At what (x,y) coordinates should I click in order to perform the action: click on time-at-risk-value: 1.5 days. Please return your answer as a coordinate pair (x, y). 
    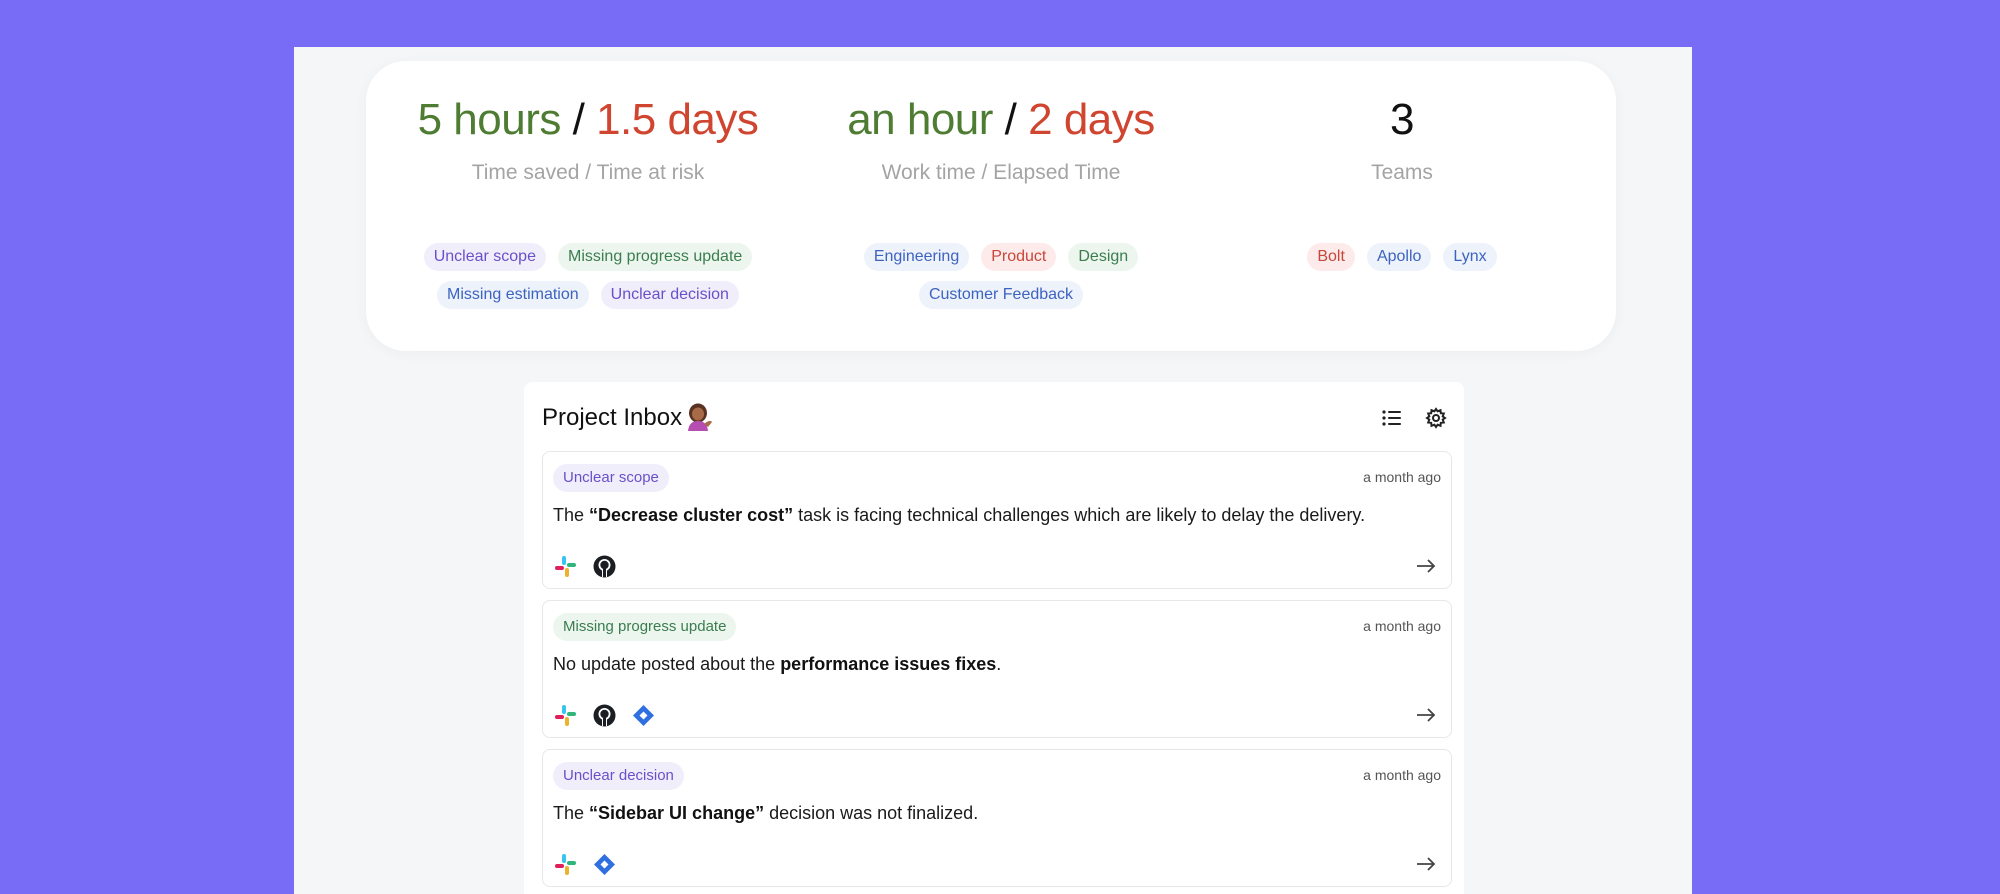
    Looking at the image, I should click on (677, 119).